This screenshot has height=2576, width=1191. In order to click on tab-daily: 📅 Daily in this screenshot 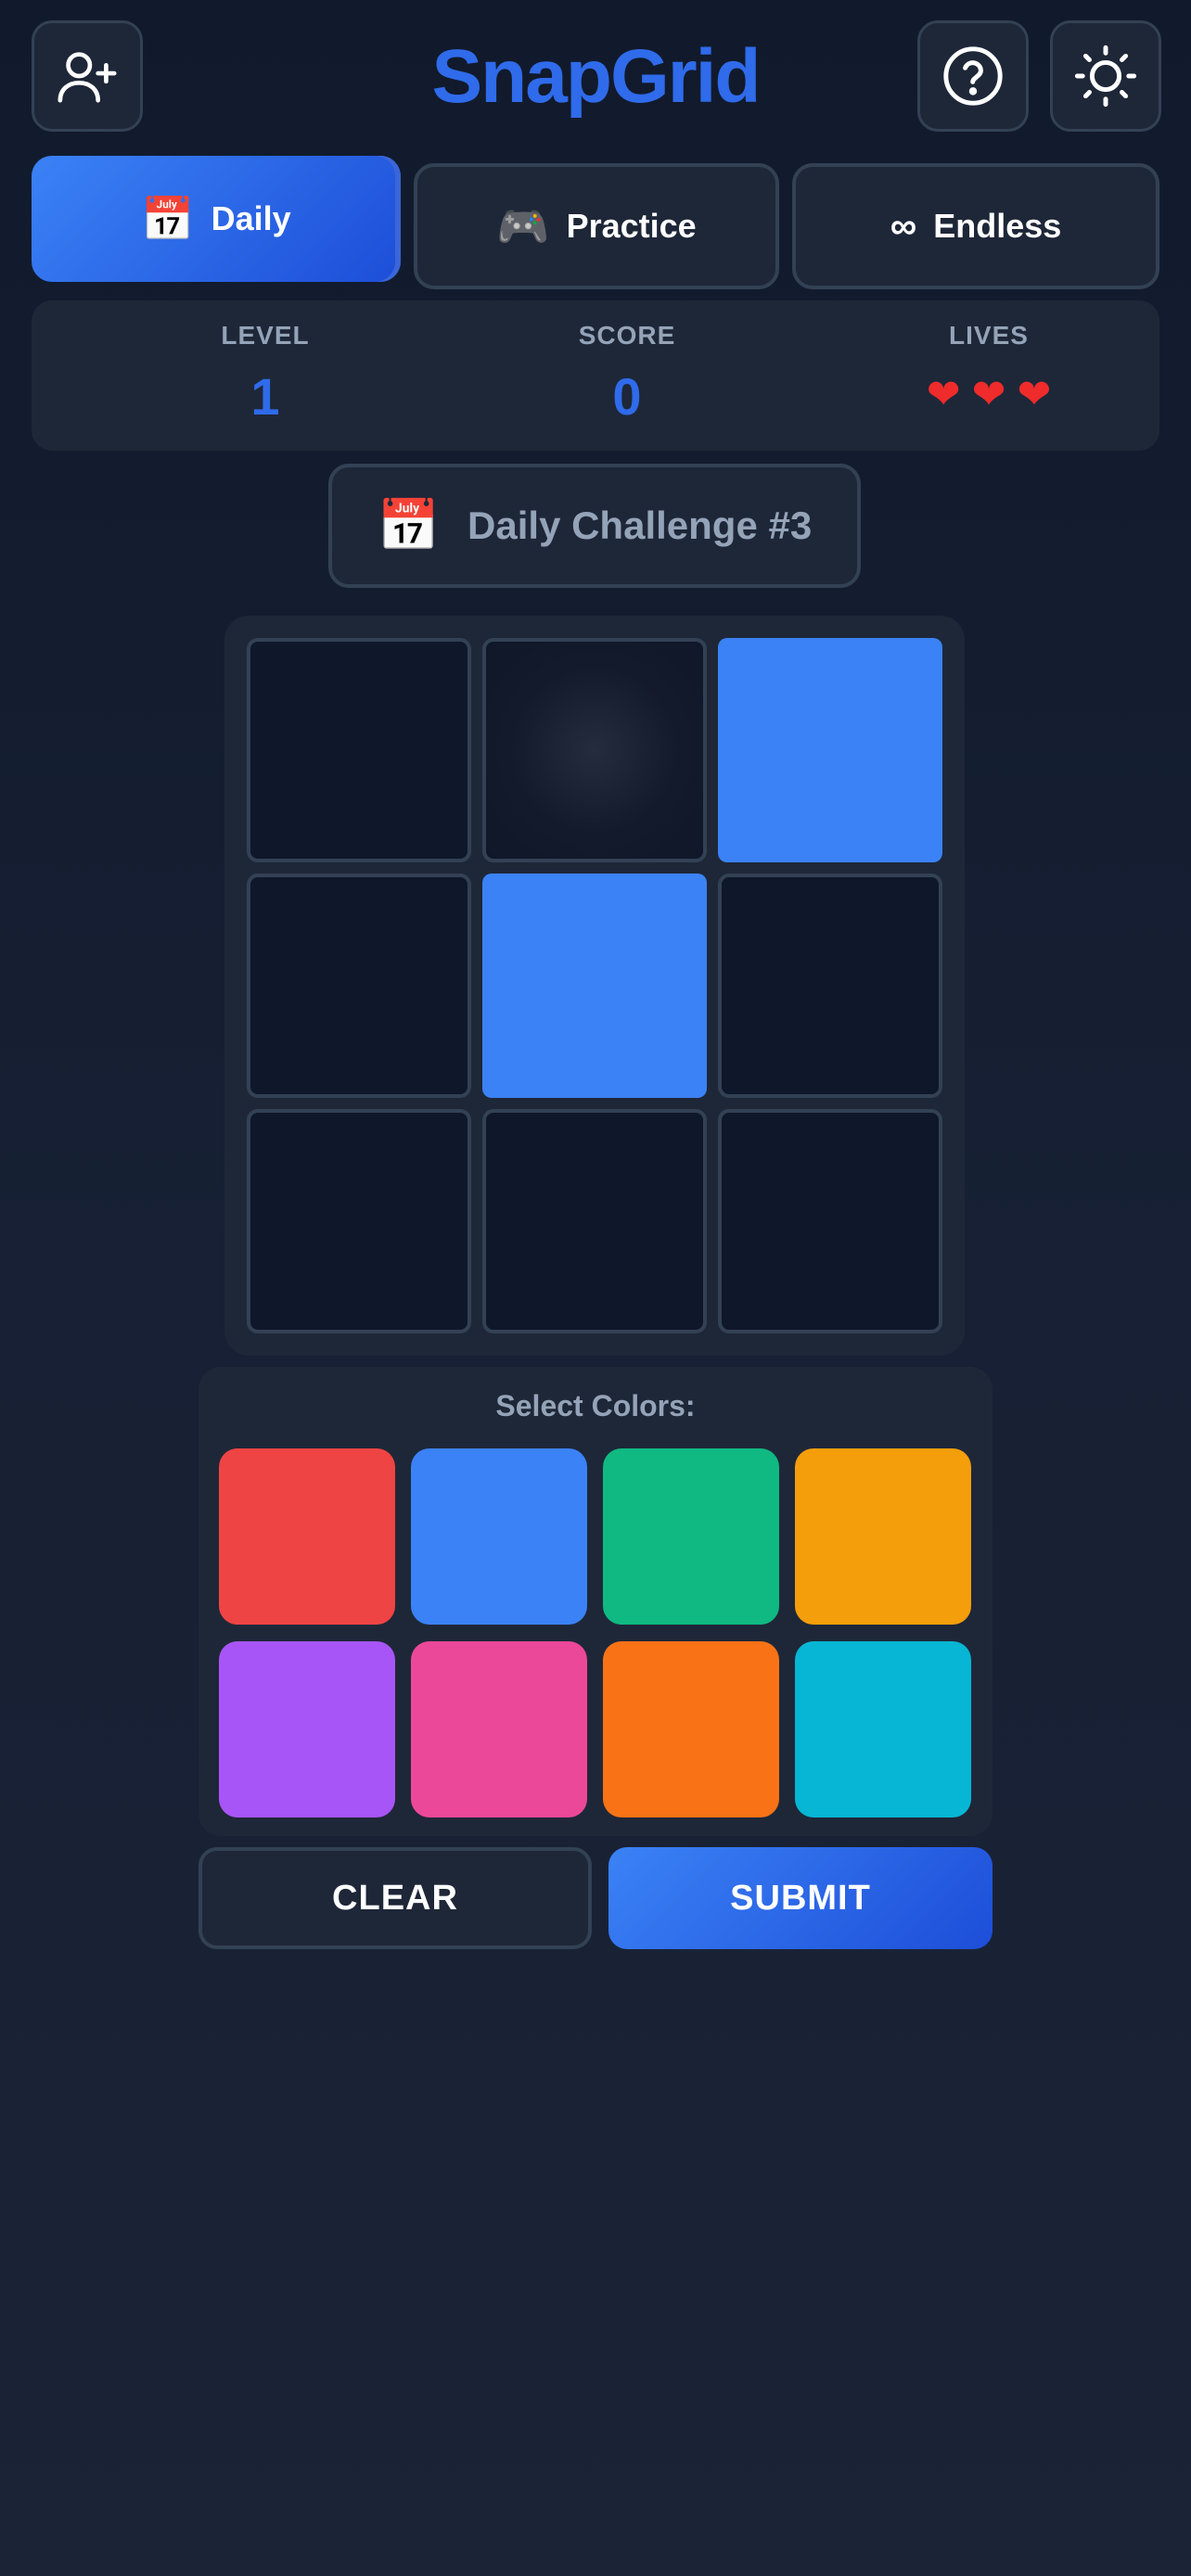, I will do `click(216, 219)`.